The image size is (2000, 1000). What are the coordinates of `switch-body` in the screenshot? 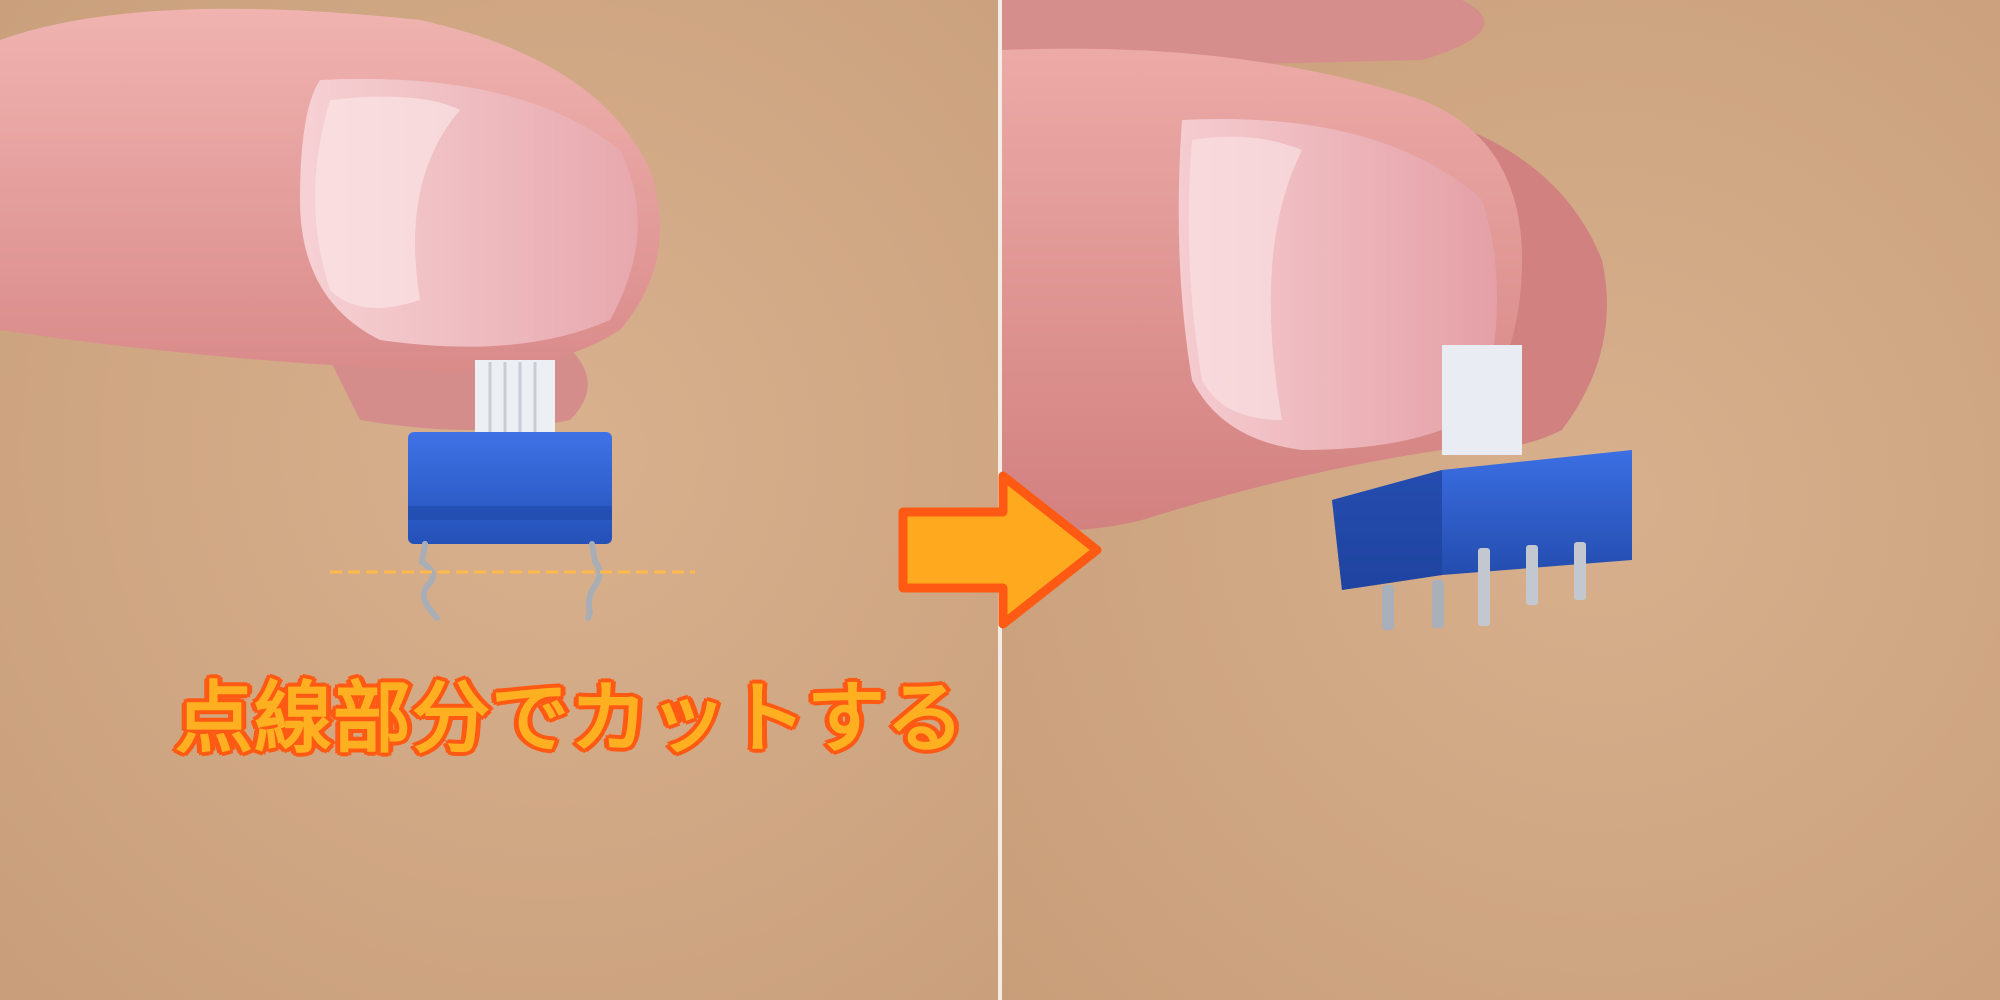 It's located at (510, 488).